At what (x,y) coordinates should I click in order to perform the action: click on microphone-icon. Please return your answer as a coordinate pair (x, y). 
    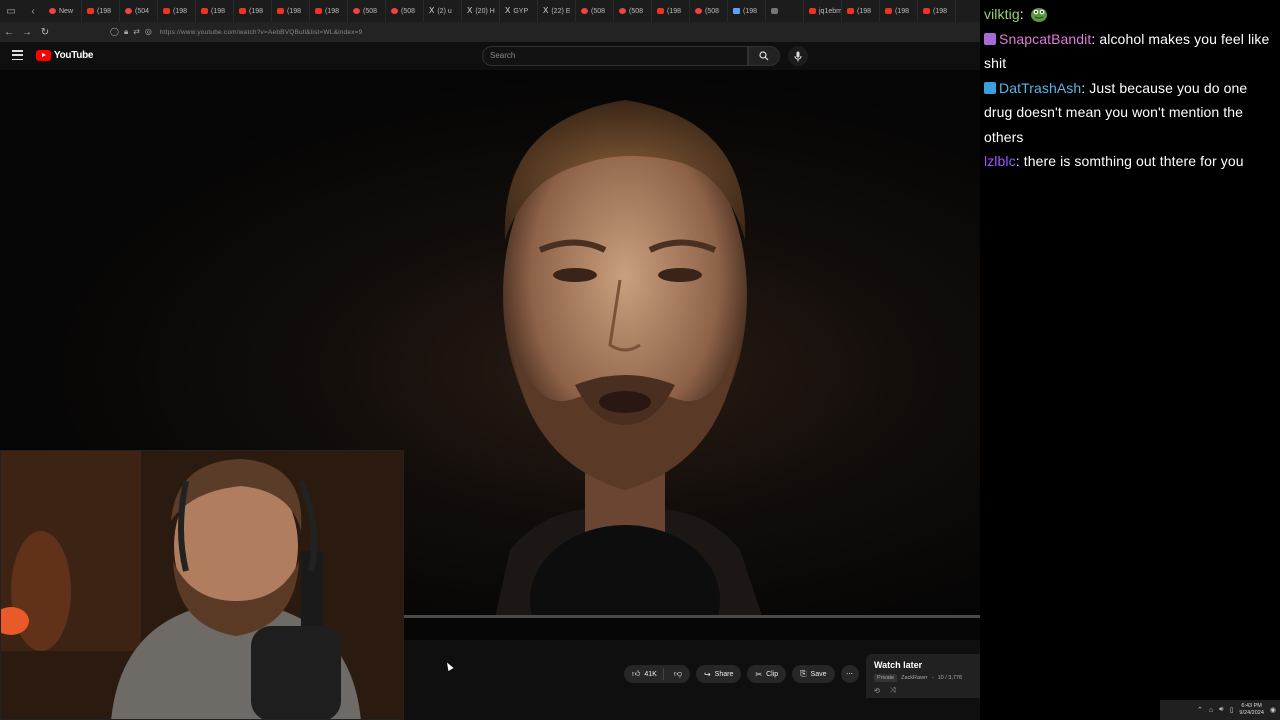
    Looking at the image, I should click on (798, 56).